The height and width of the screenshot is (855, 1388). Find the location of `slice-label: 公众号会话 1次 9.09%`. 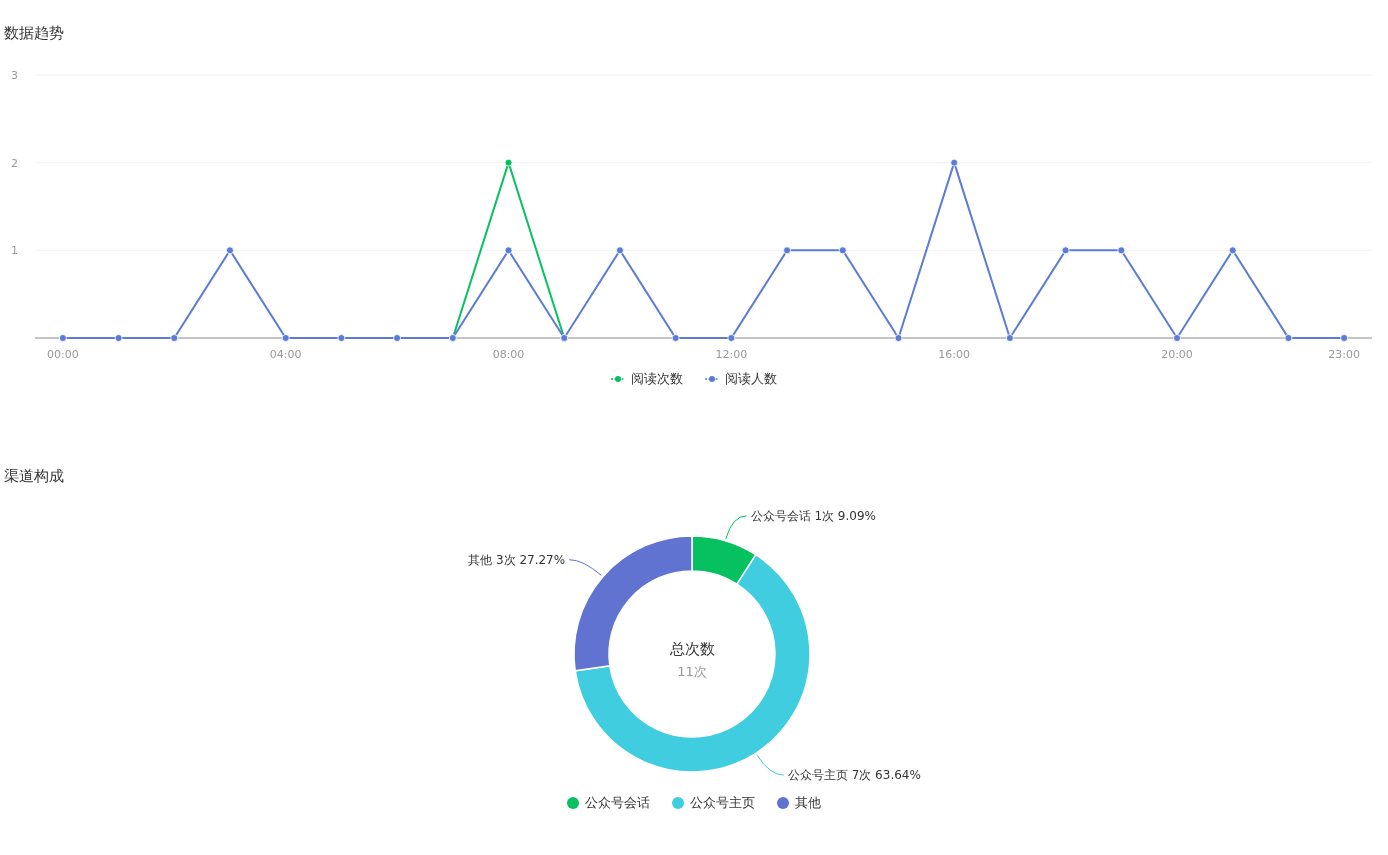

slice-label: 公众号会话 1次 9.09% is located at coordinates (813, 515).